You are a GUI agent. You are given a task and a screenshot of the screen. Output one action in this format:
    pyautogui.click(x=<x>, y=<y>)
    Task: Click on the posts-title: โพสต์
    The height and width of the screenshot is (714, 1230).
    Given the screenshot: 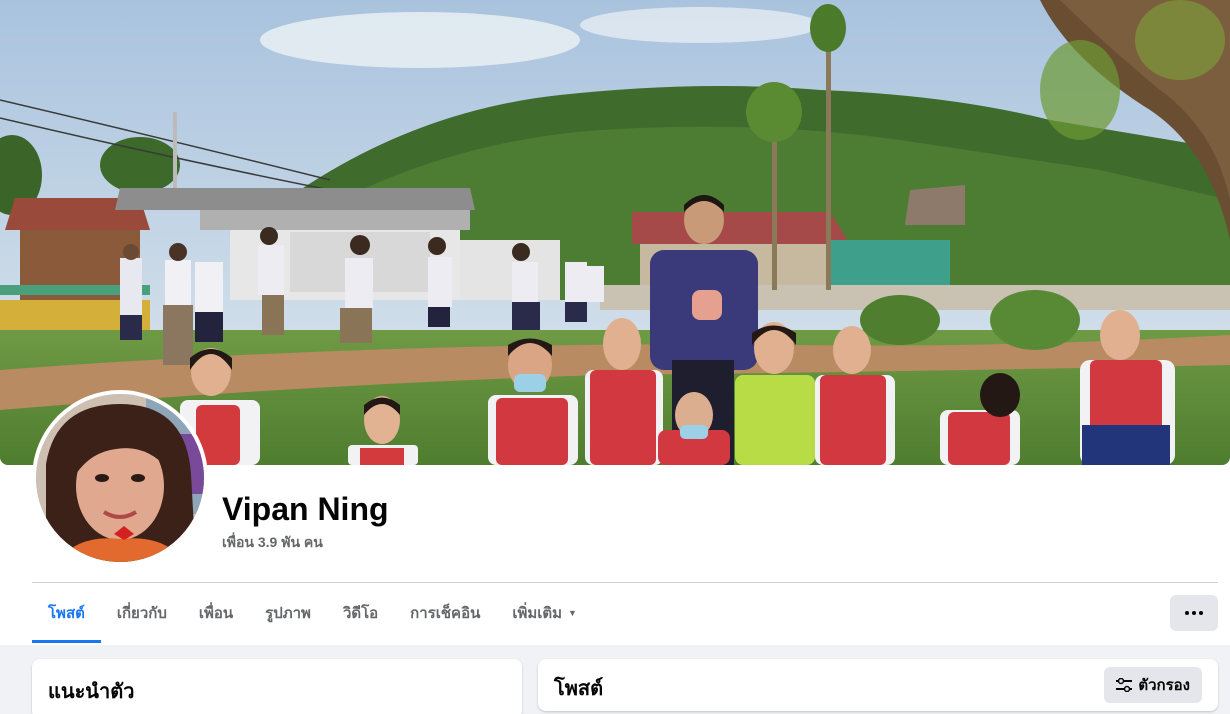 What is the action you would take?
    pyautogui.click(x=579, y=689)
    